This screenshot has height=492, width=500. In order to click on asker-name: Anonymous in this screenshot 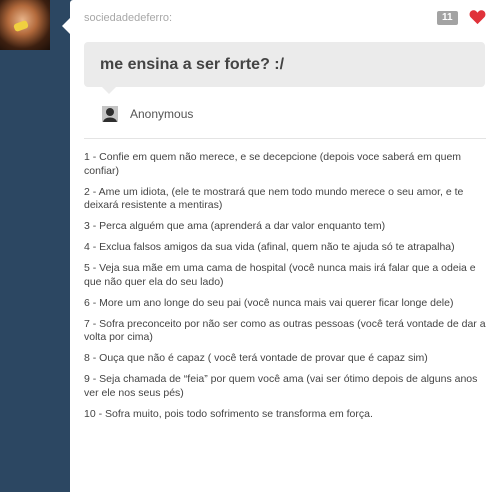, I will do `click(162, 114)`.